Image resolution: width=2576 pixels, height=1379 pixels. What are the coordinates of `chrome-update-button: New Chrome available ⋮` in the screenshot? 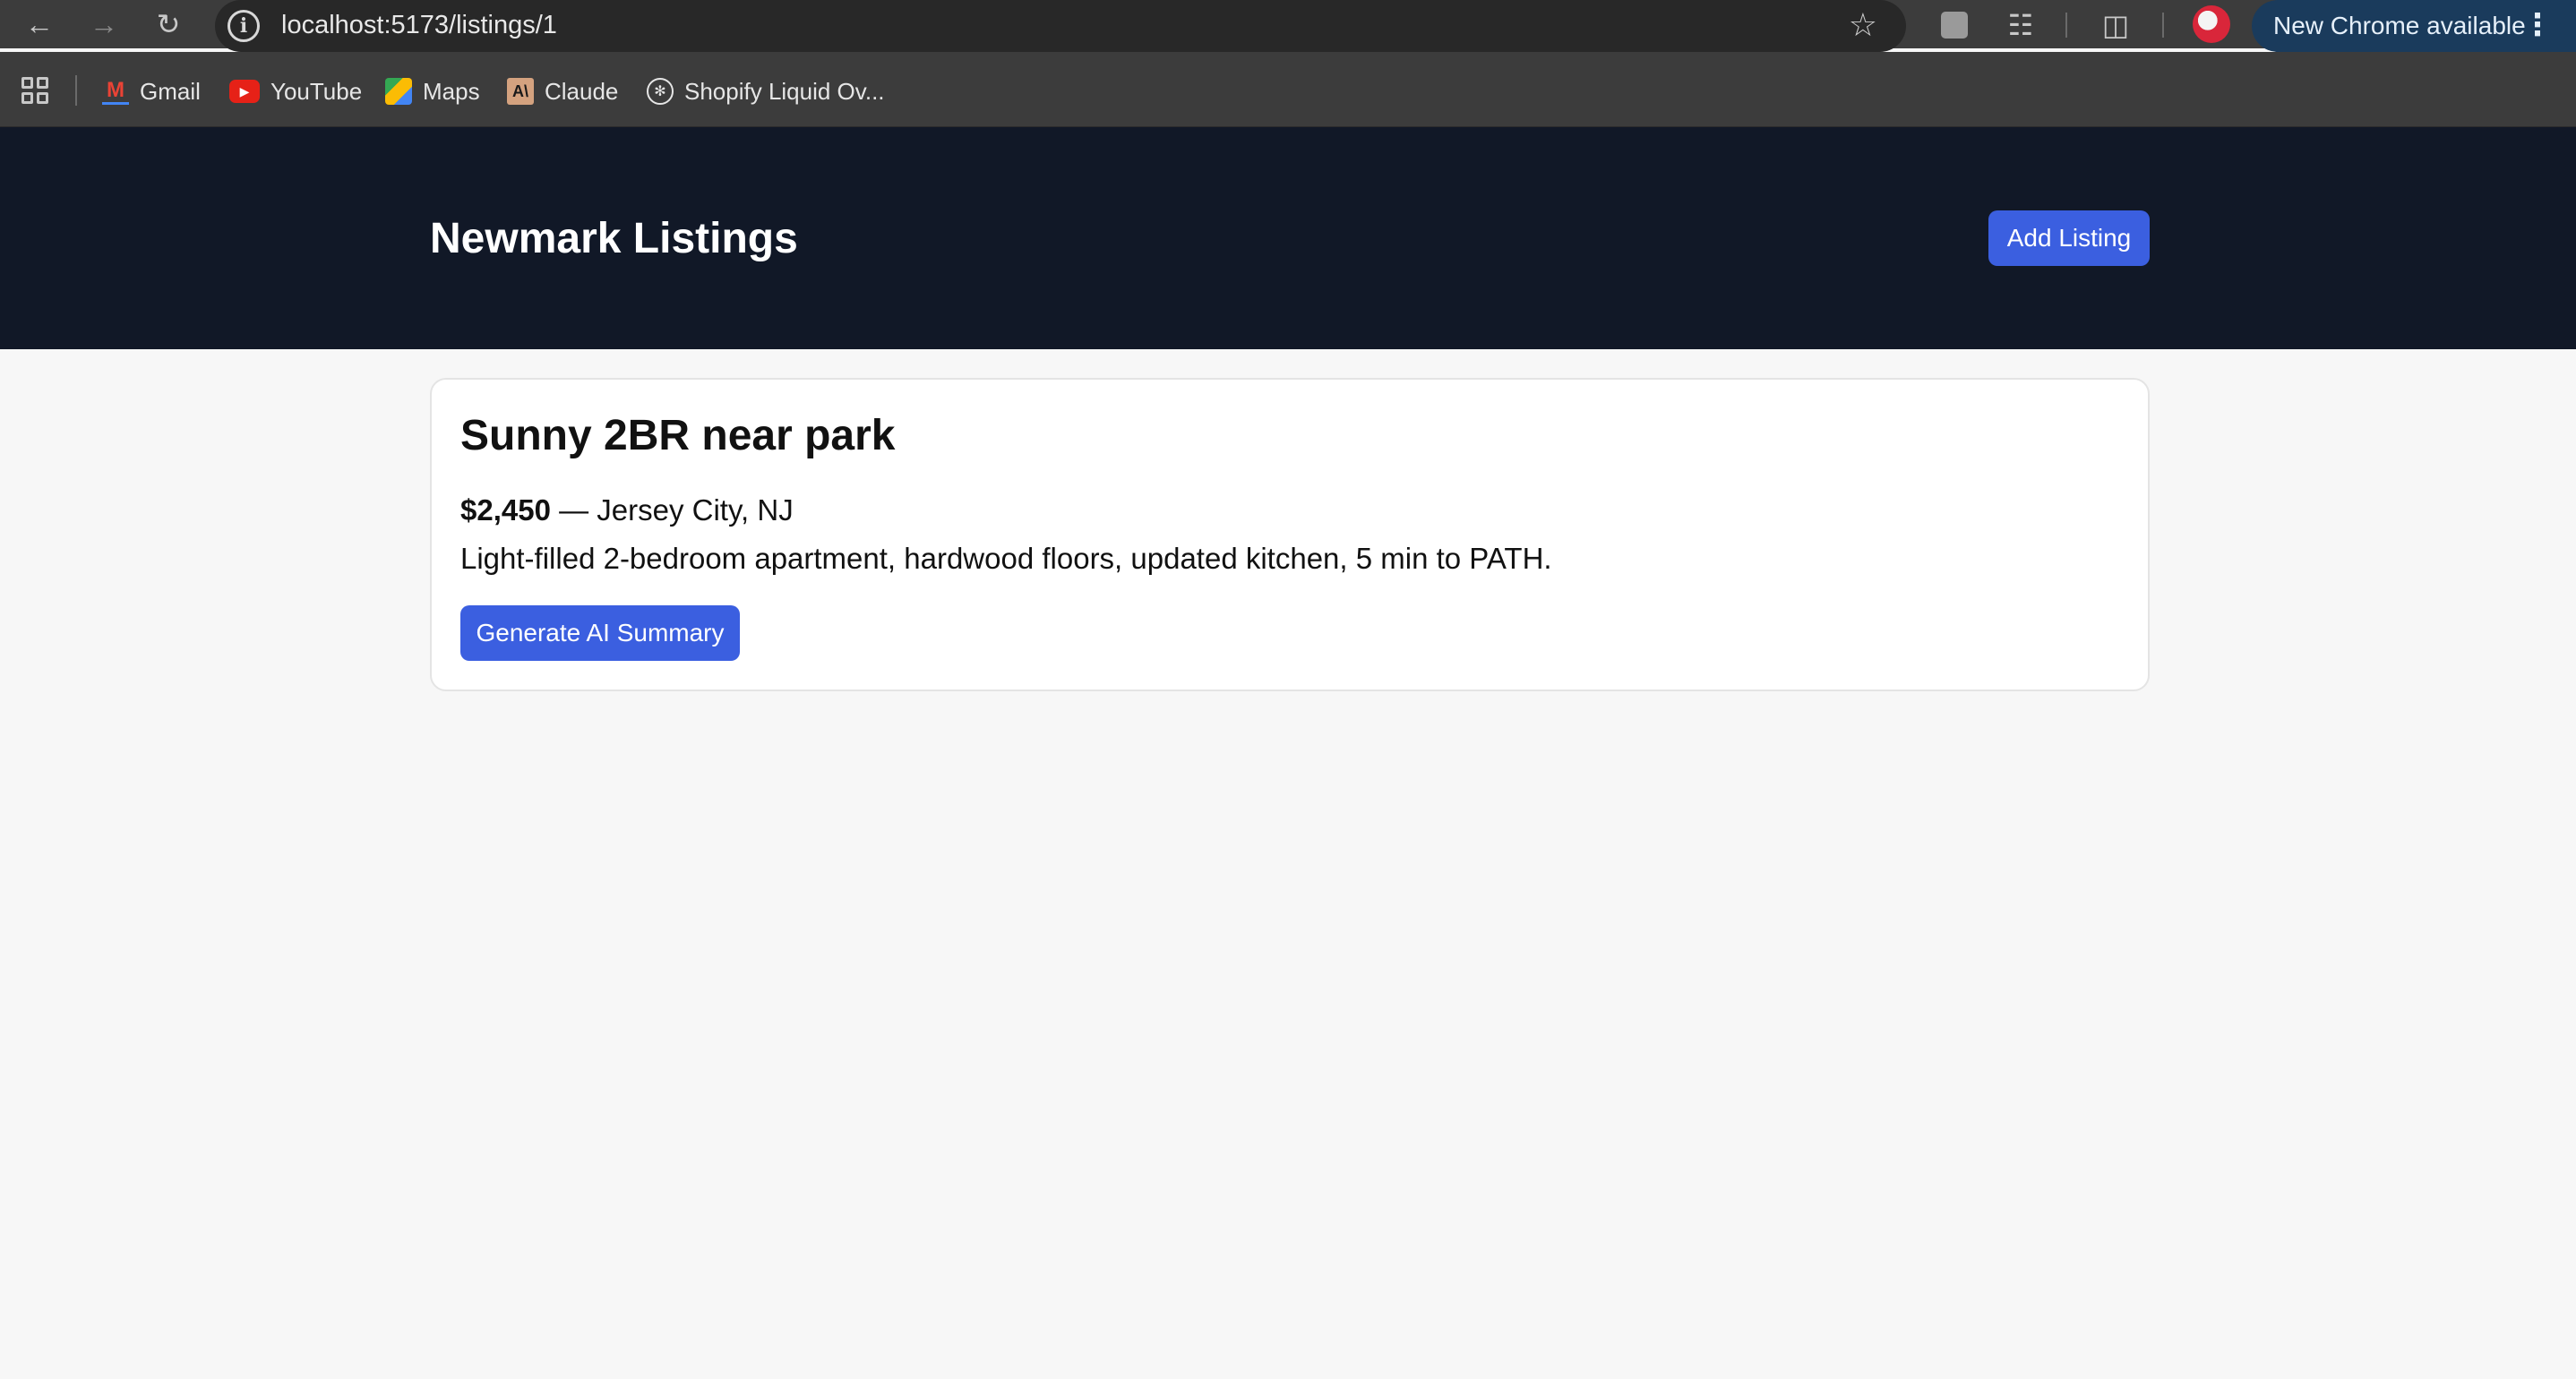 It's located at (2414, 26).